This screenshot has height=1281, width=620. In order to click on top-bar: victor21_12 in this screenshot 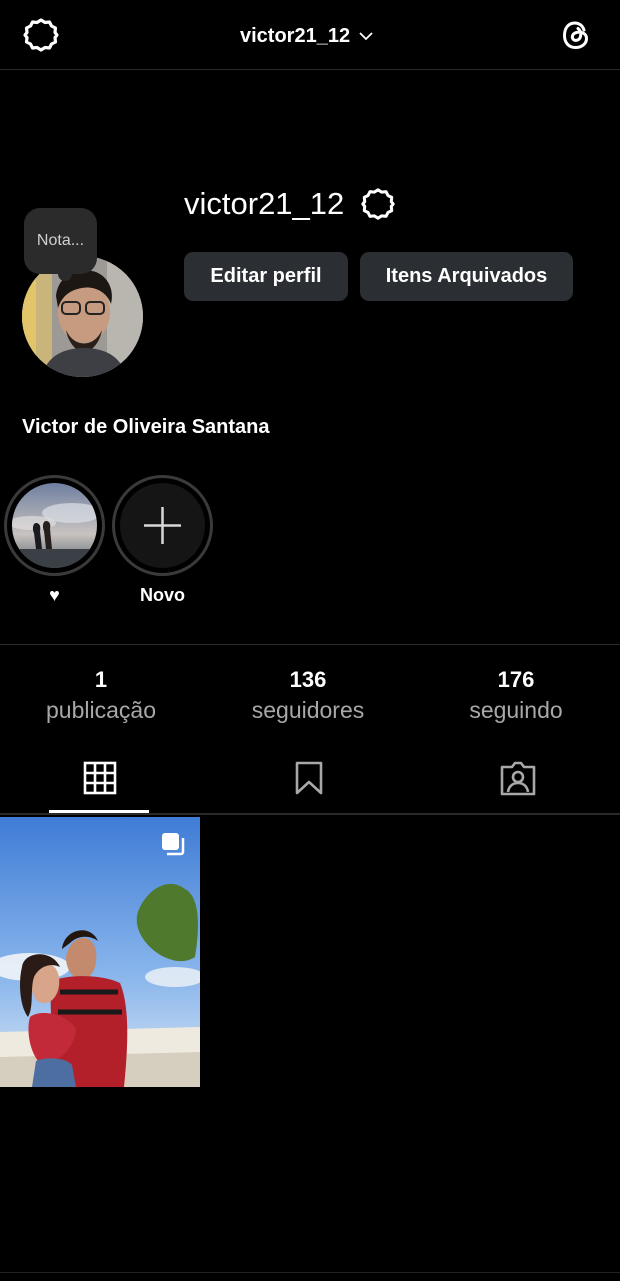, I will do `click(310, 35)`.